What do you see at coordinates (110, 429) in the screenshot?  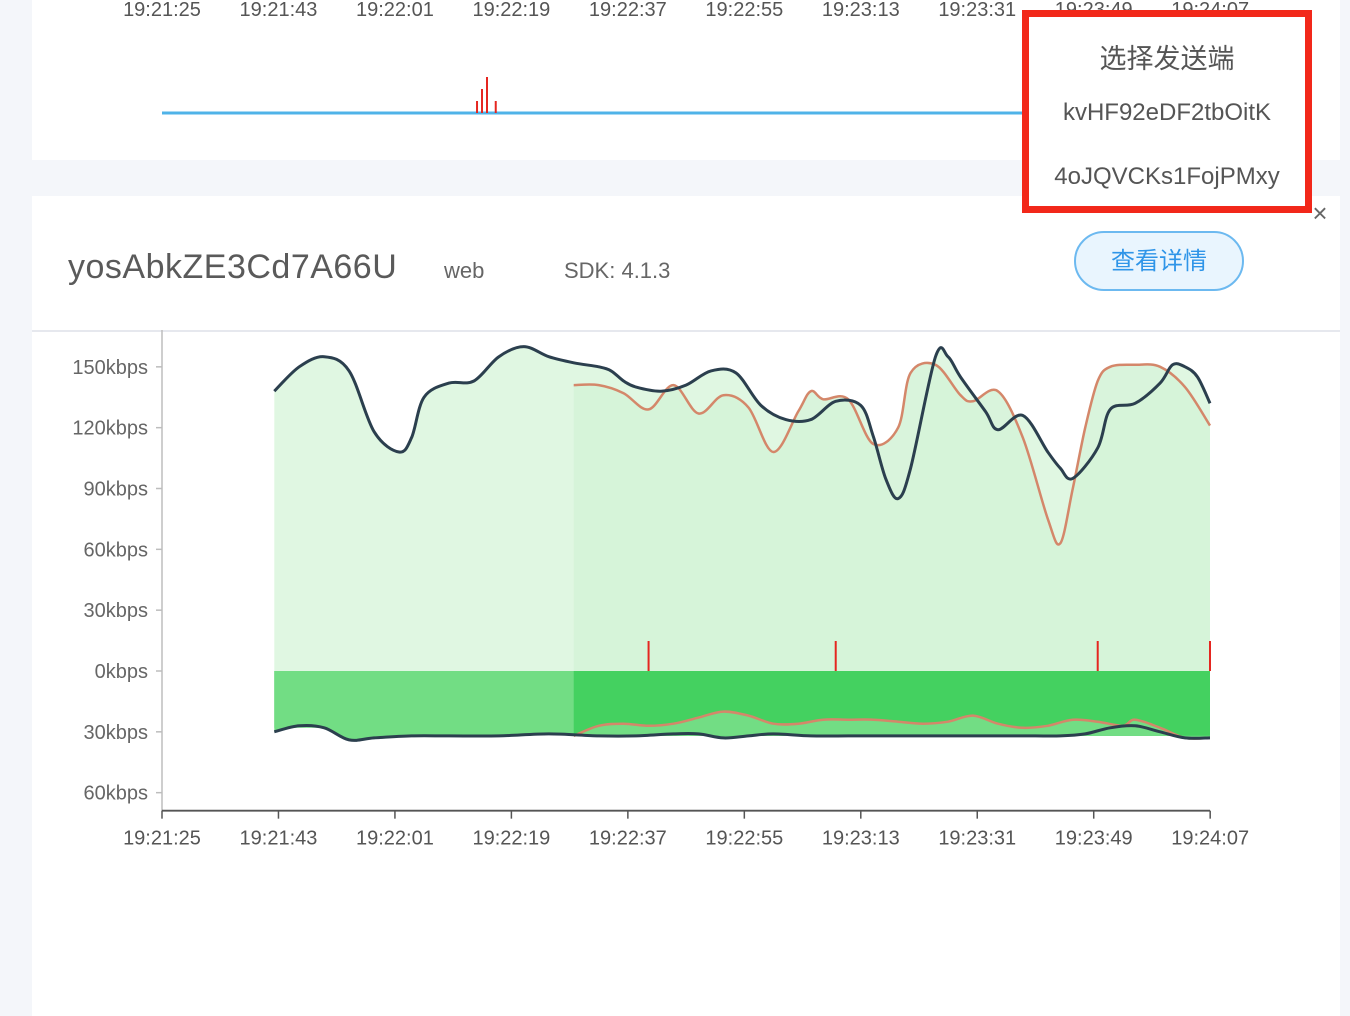 I see `y-tick-label: 120kbps` at bounding box center [110, 429].